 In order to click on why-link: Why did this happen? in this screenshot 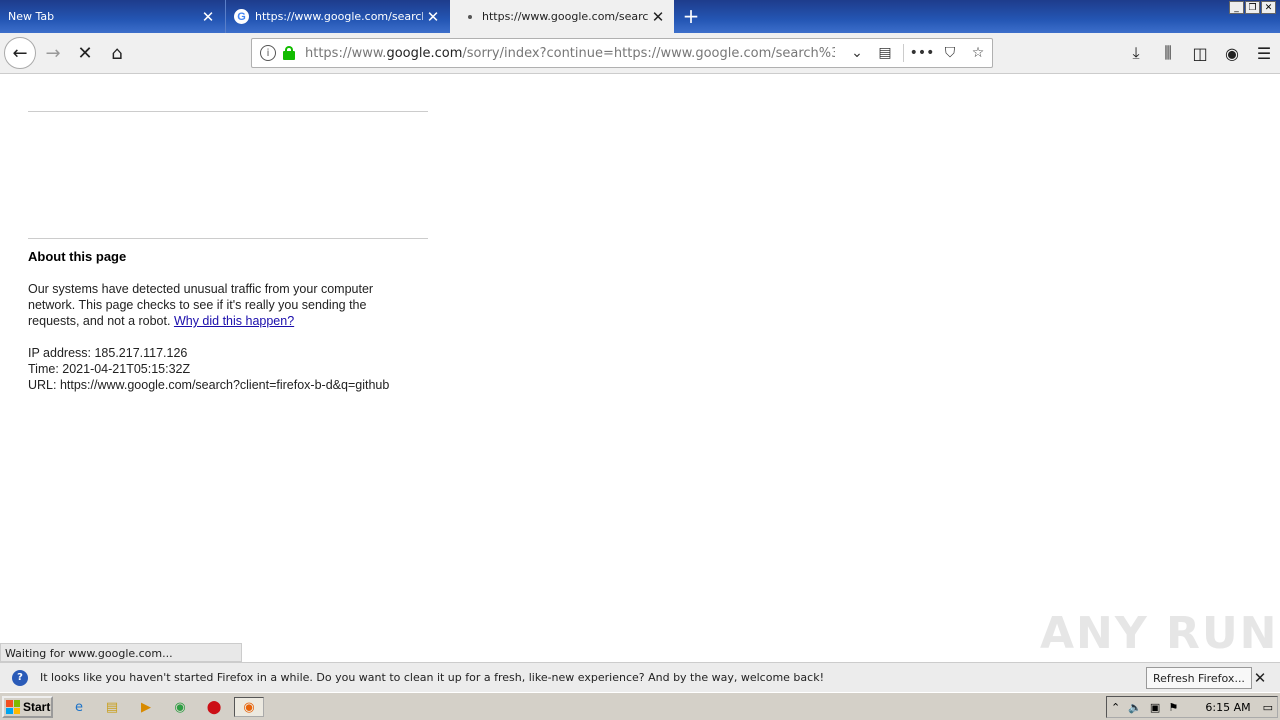, I will do `click(234, 321)`.